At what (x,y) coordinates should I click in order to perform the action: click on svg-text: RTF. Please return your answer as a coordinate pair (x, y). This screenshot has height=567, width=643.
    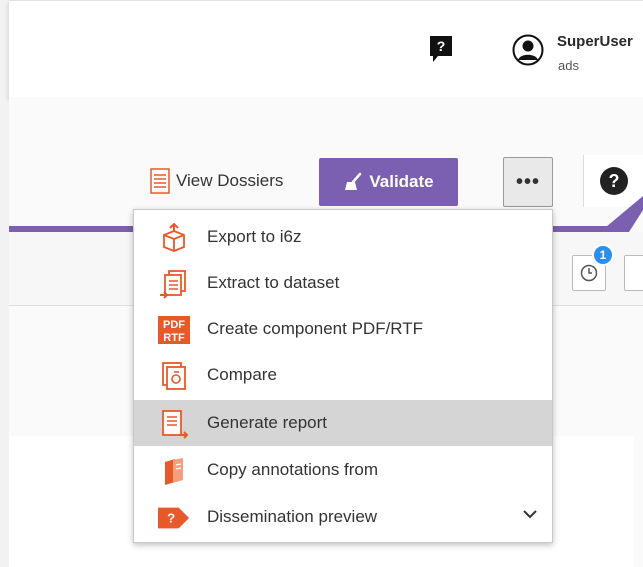
    Looking at the image, I should click on (174, 338).